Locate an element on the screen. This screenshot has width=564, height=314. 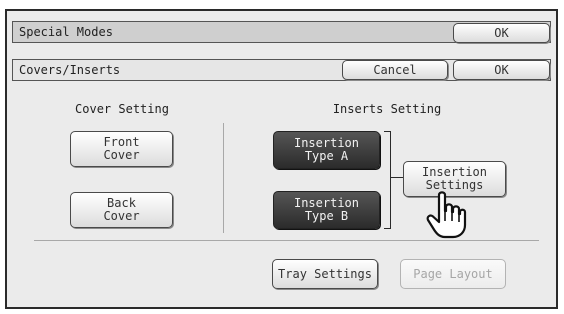
cancel-button-label: Cancel is located at coordinates (395, 69).